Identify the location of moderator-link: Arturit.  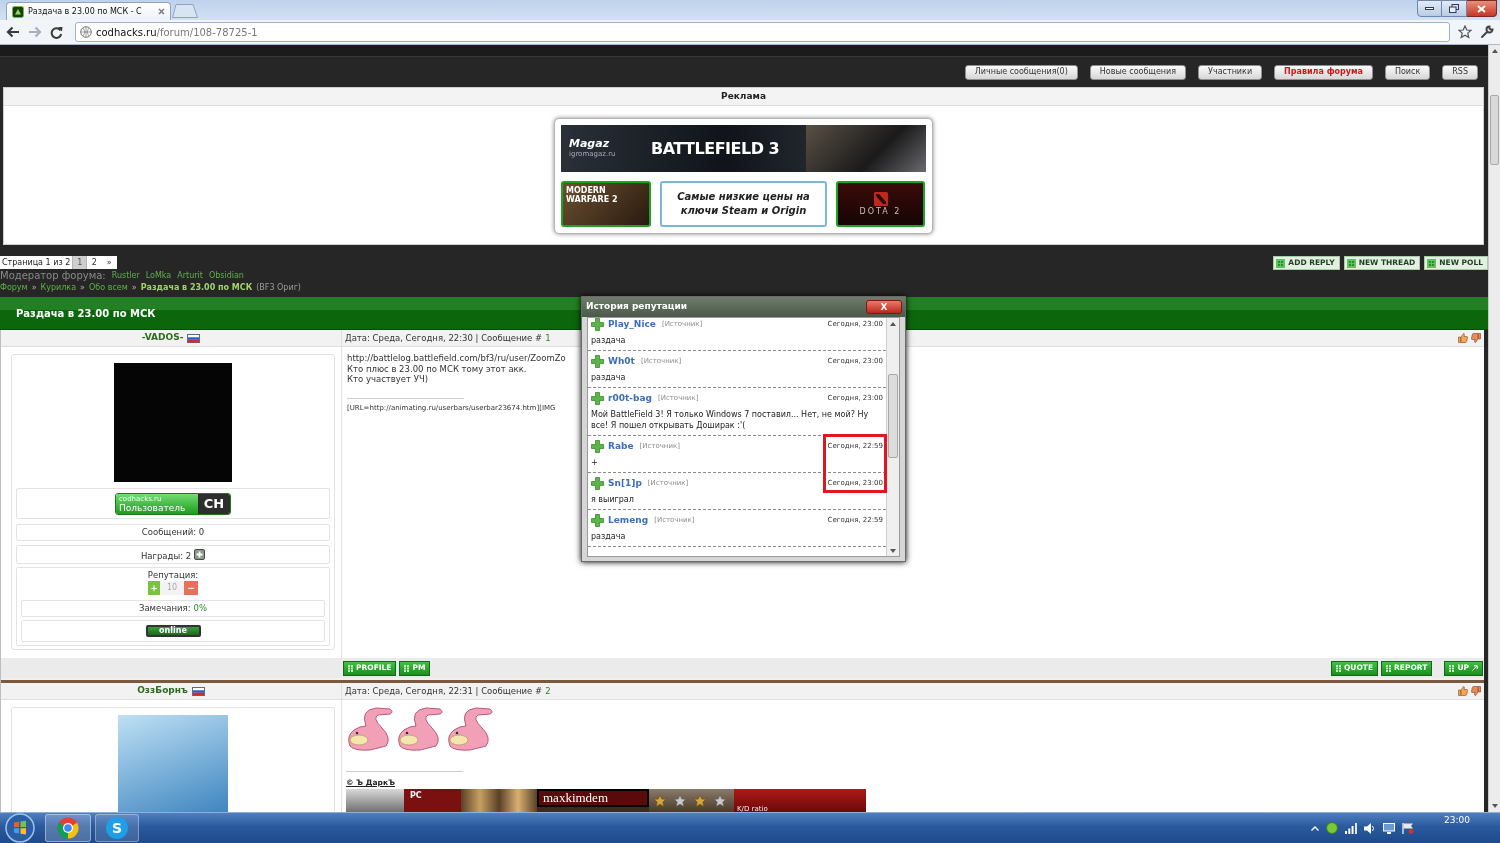
(190, 276).